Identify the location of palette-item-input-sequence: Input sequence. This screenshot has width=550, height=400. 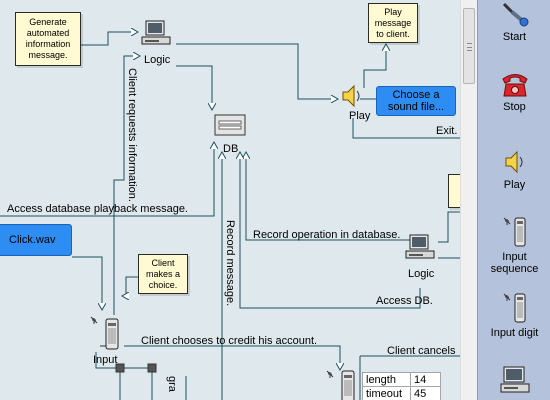
(514, 245).